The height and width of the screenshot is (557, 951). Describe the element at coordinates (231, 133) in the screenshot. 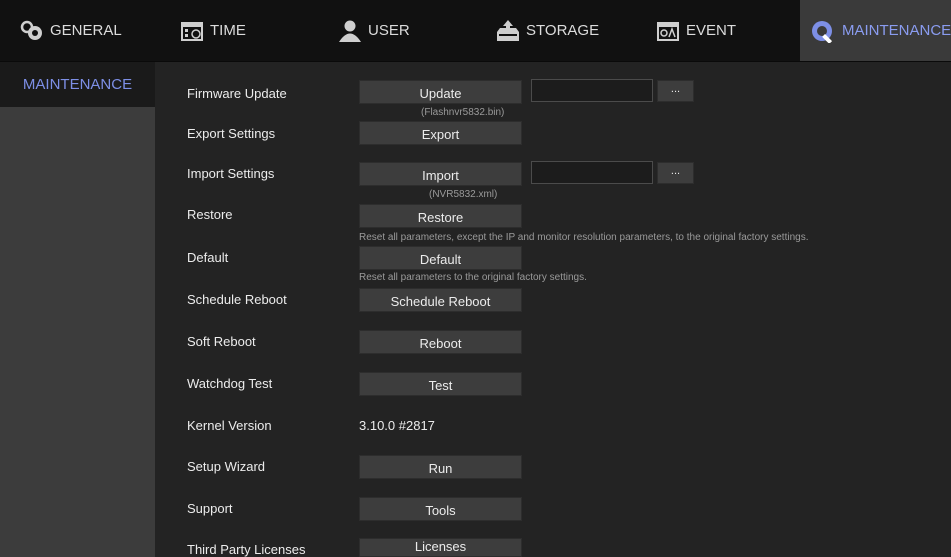

I see `export-settings-label: Export Settings` at that location.